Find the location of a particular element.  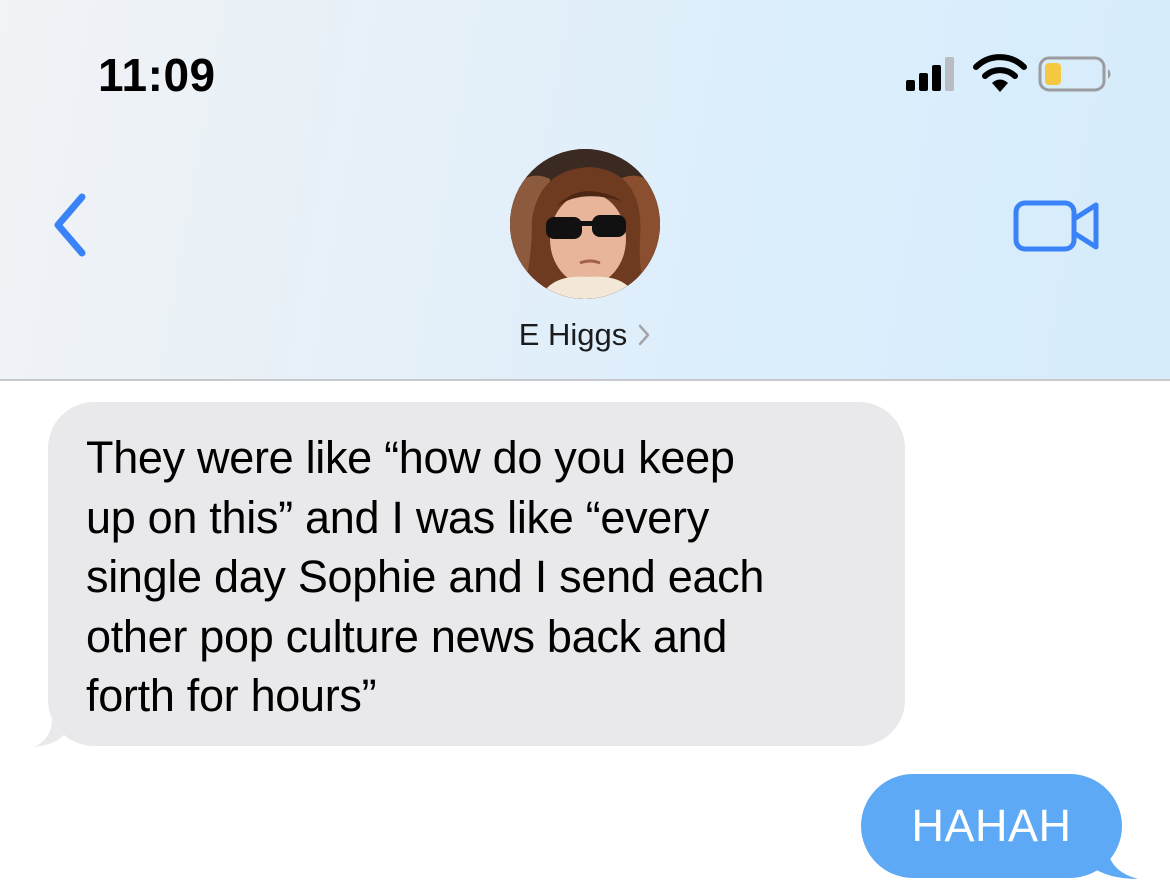

contact-name: E Higgs is located at coordinates (573, 334).